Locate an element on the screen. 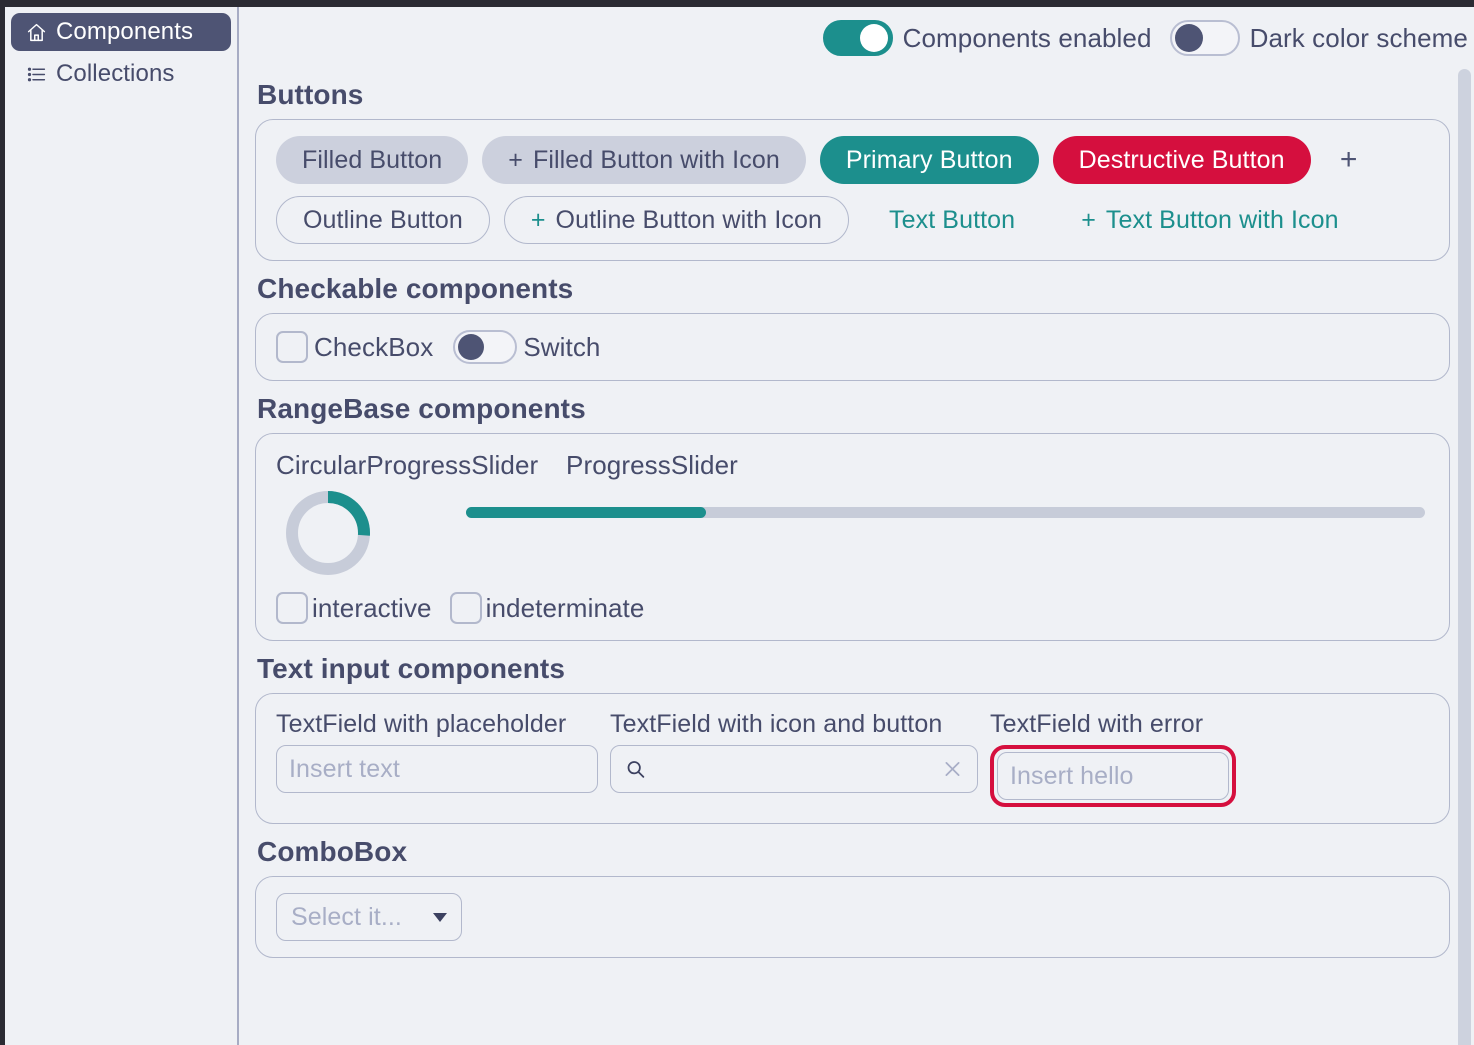 Image resolution: width=1474 pixels, height=1045 pixels. button-label: Filled Button is located at coordinates (372, 159).